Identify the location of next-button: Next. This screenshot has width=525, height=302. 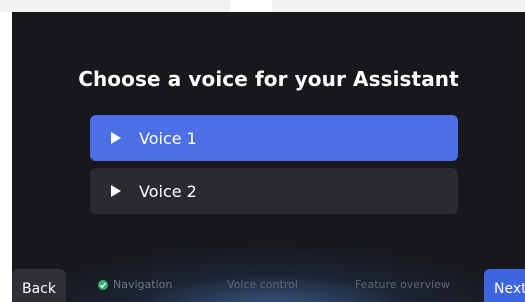
(504, 285).